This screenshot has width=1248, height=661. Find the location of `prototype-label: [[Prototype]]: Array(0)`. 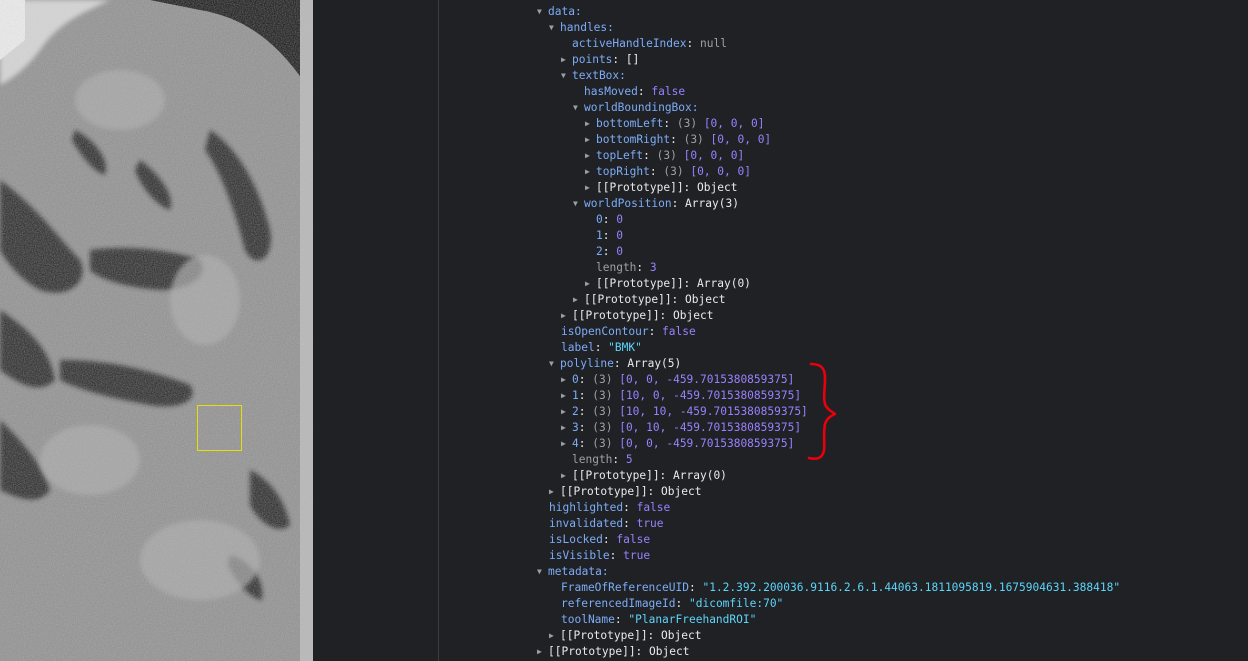

prototype-label: [[Prototype]]: Array(0) is located at coordinates (649, 475).